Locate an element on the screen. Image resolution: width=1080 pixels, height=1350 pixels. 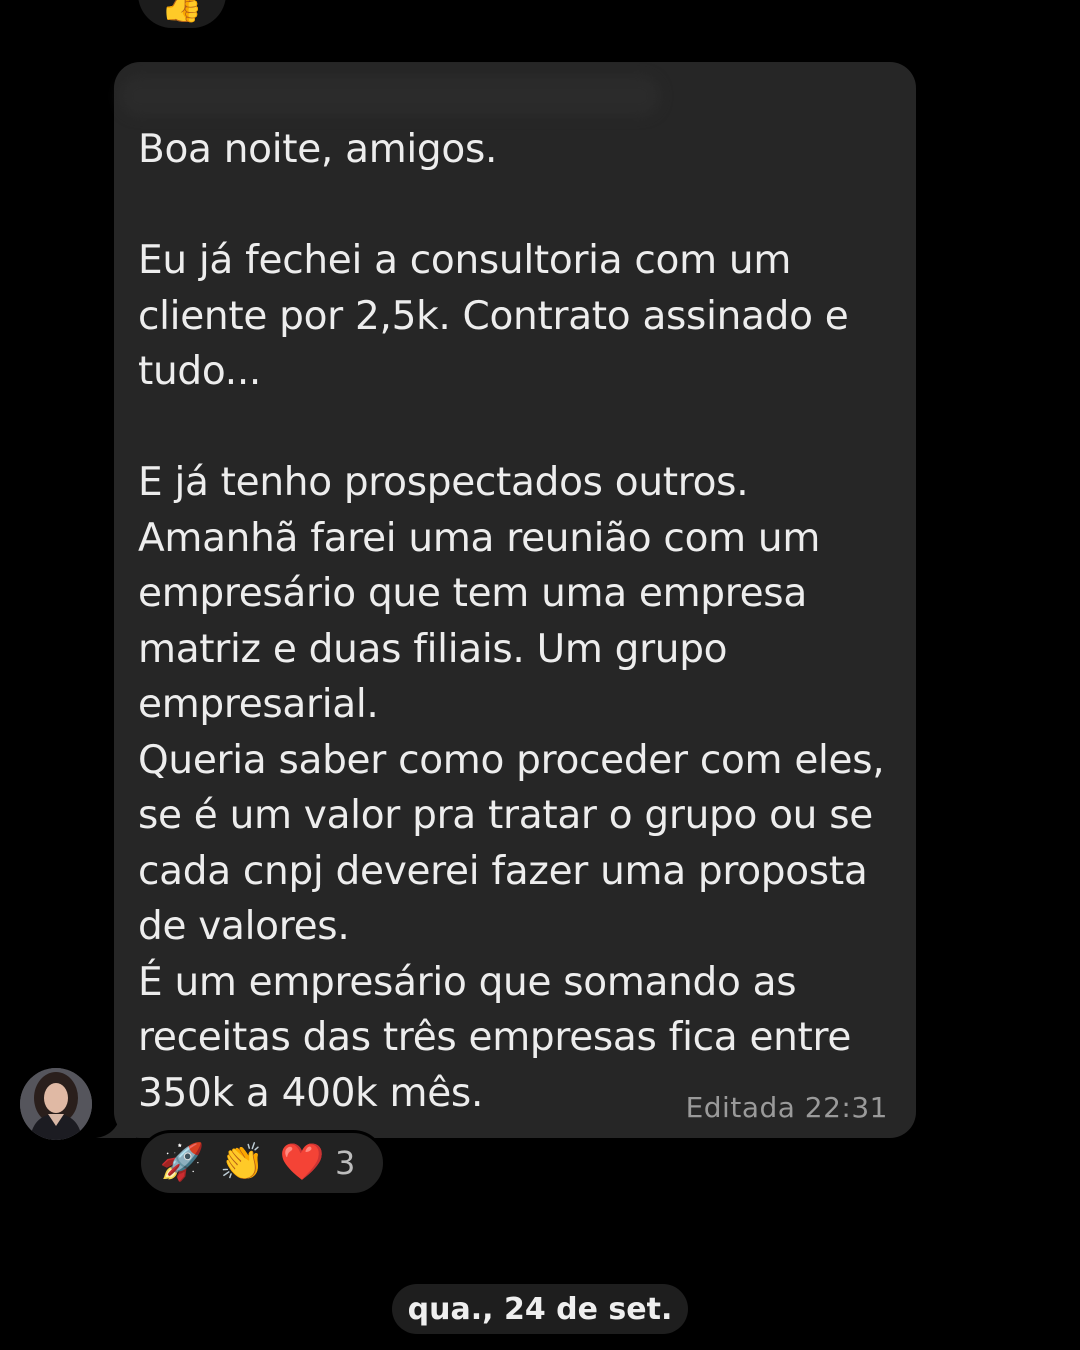
sender-name-redacted is located at coordinates (390, 96).